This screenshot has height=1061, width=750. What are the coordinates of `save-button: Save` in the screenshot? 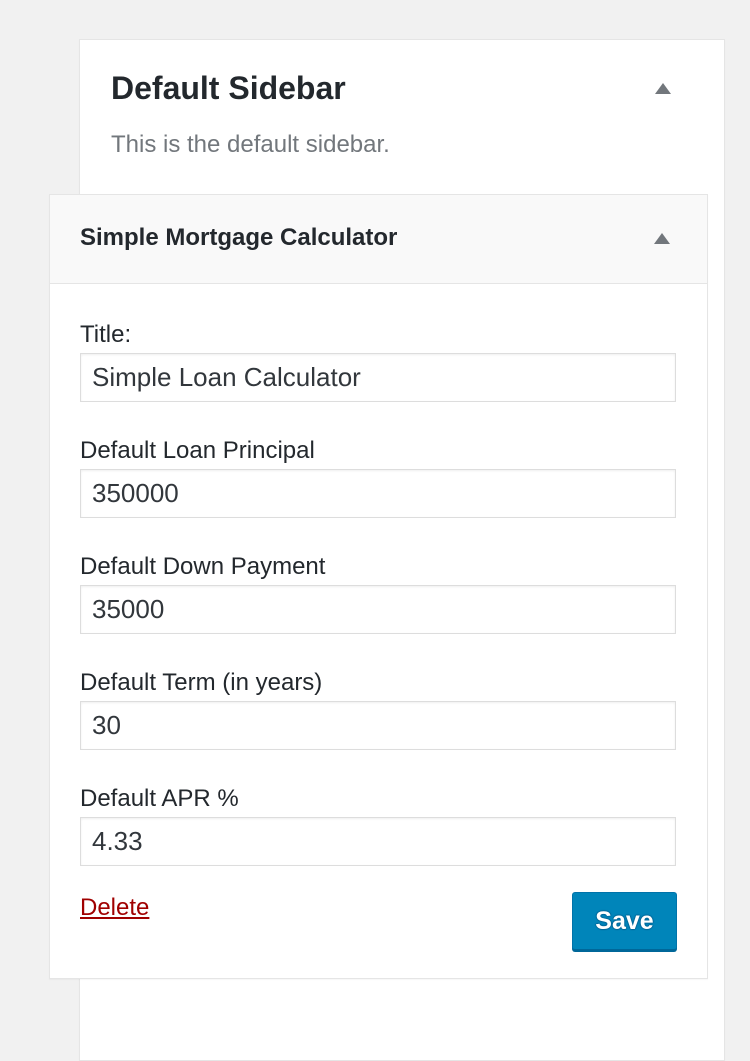 It's located at (624, 921).